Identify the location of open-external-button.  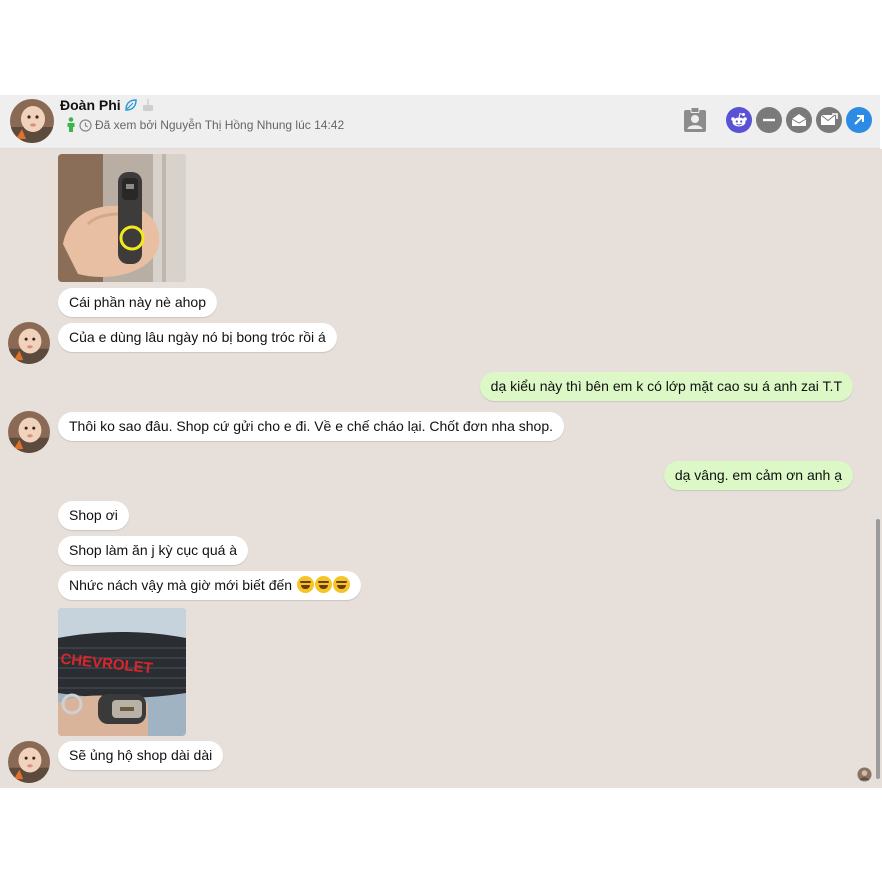
(859, 120).